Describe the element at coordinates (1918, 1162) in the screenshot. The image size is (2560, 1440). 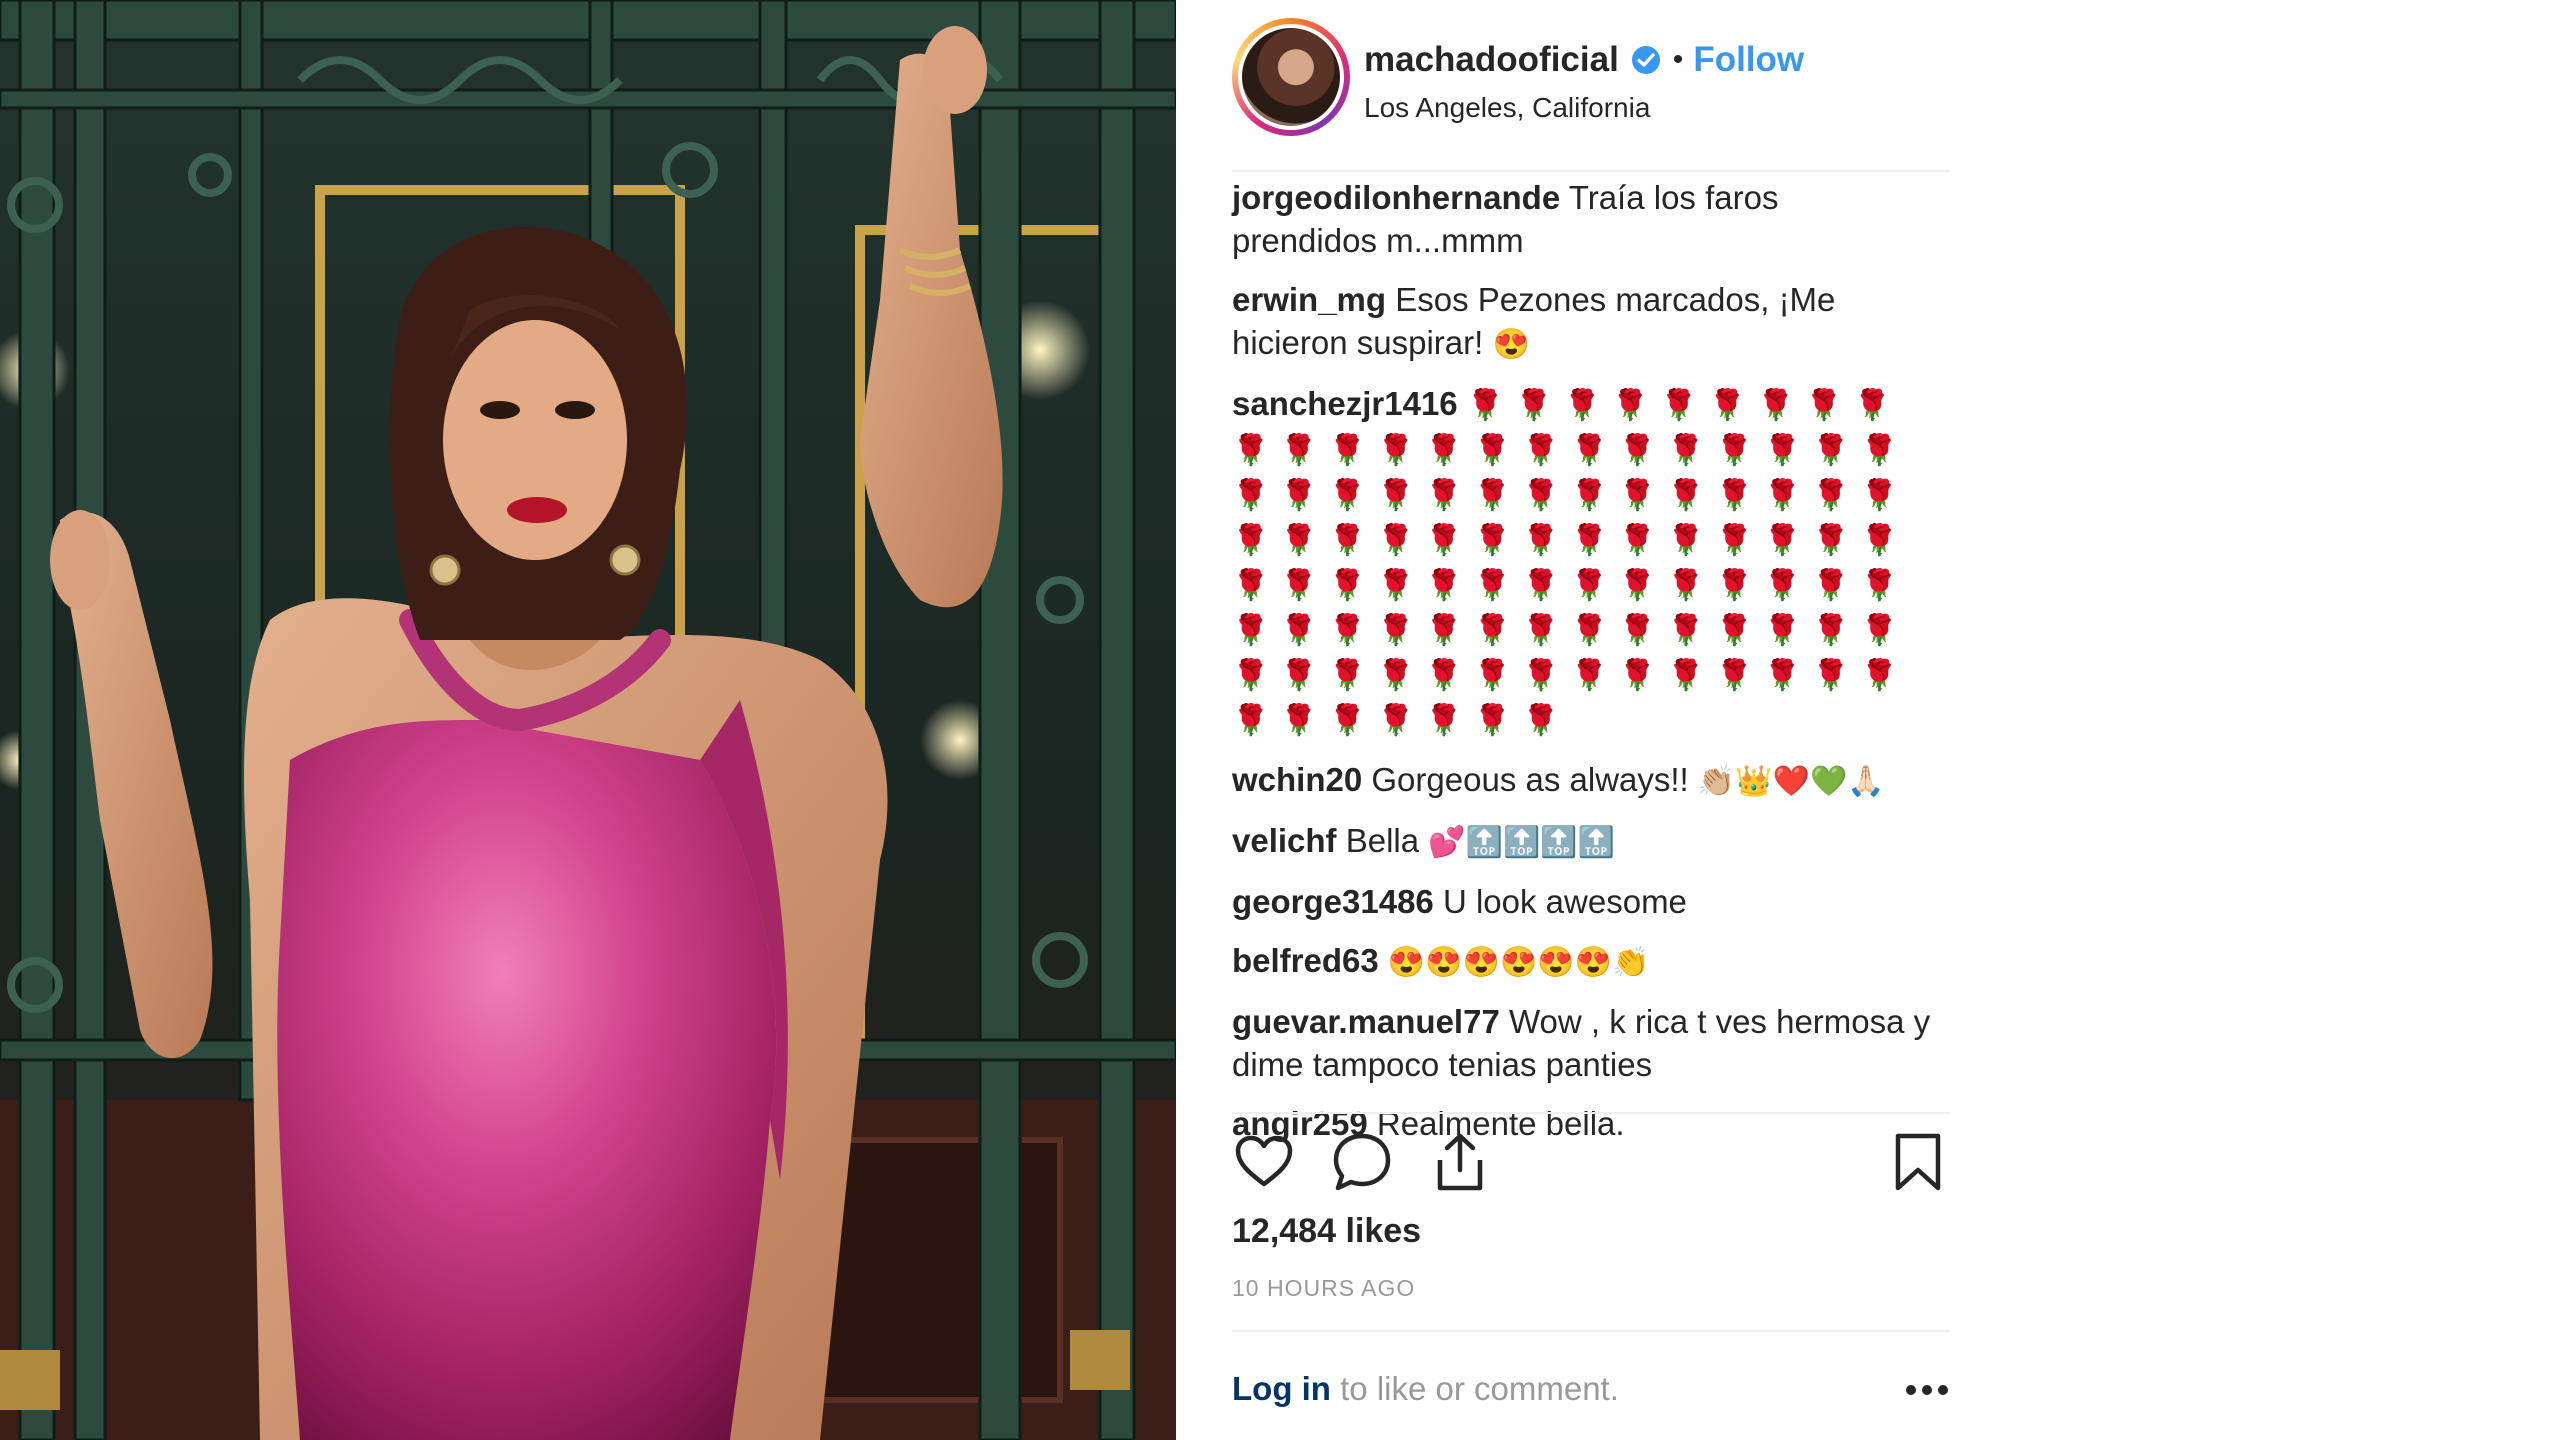
I see `bookmark-icon` at that location.